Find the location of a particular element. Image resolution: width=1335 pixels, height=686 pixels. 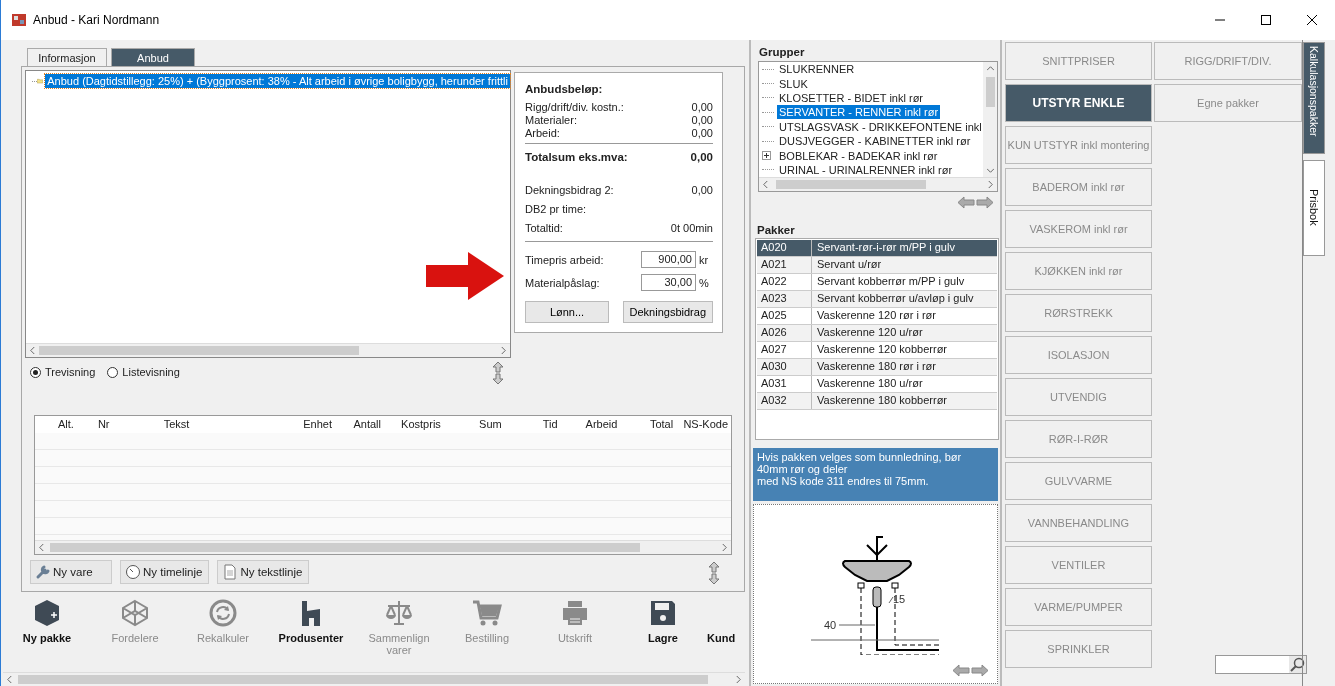

toolbar-button: Lagre is located at coordinates (663, 638).